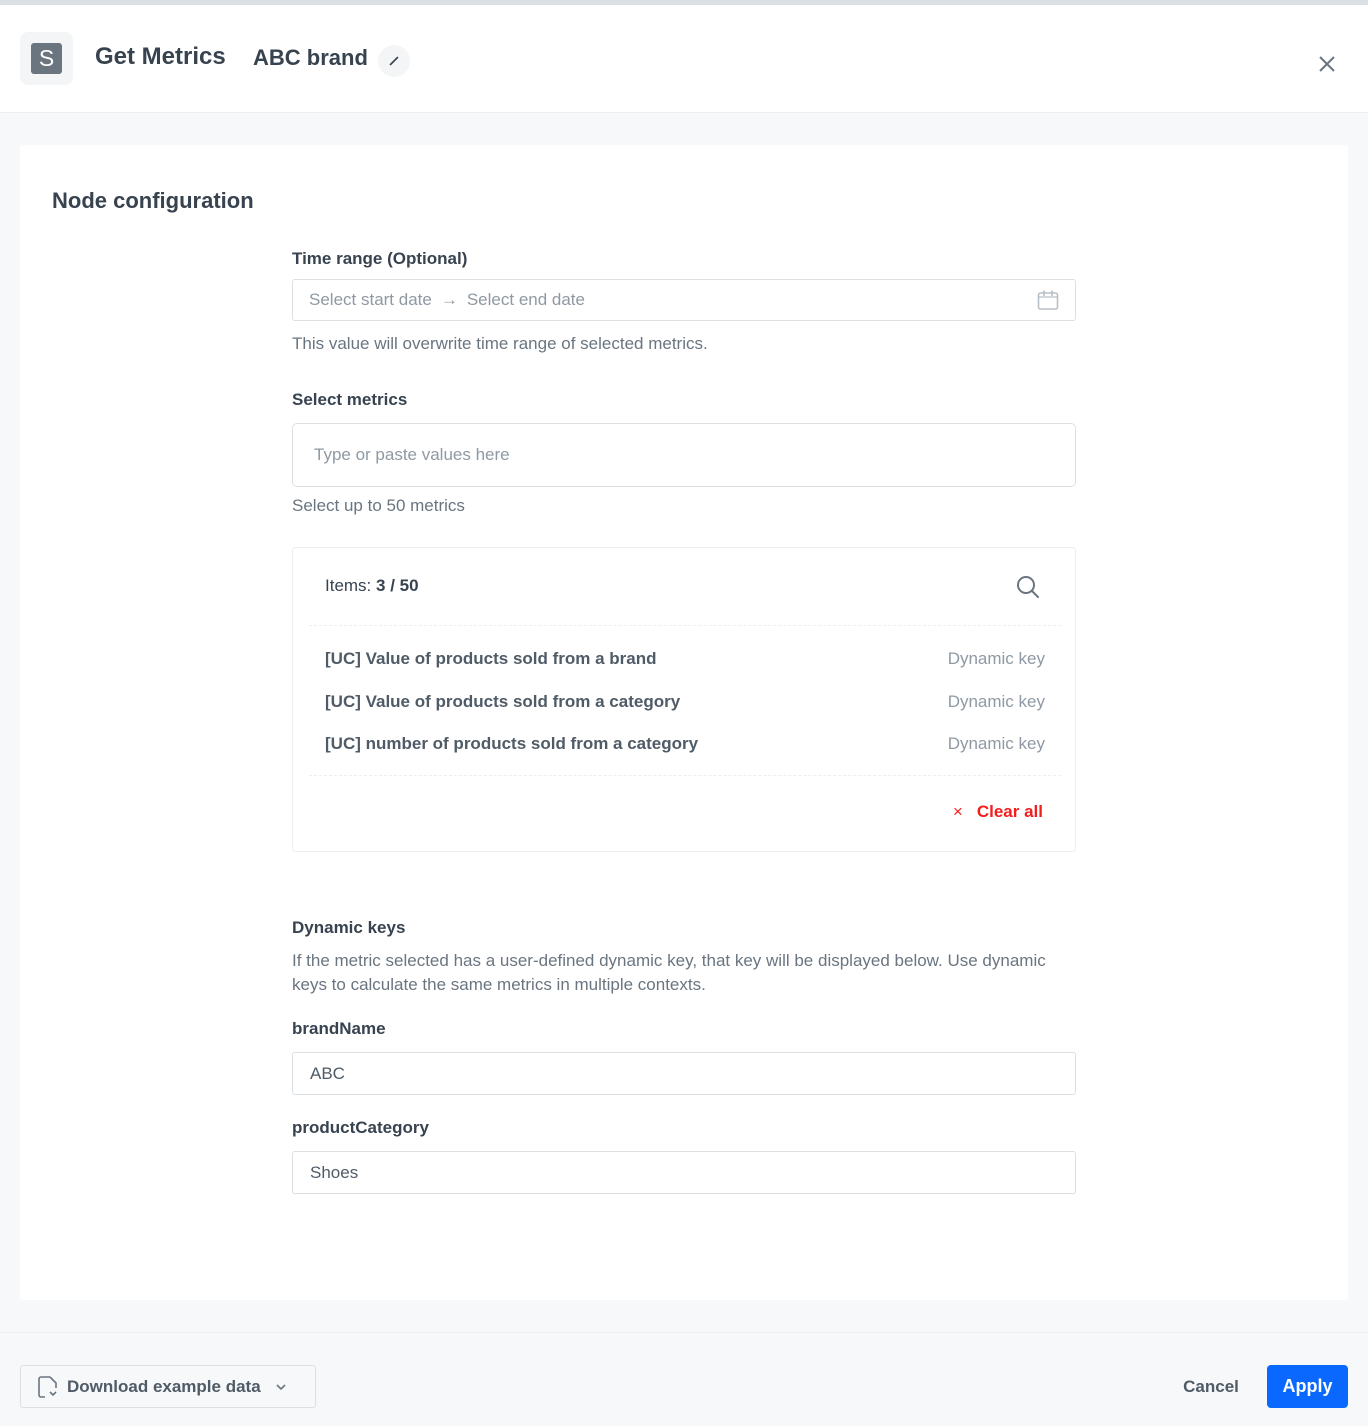 The image size is (1368, 1426). I want to click on items-counter-label: Items:, so click(348, 585).